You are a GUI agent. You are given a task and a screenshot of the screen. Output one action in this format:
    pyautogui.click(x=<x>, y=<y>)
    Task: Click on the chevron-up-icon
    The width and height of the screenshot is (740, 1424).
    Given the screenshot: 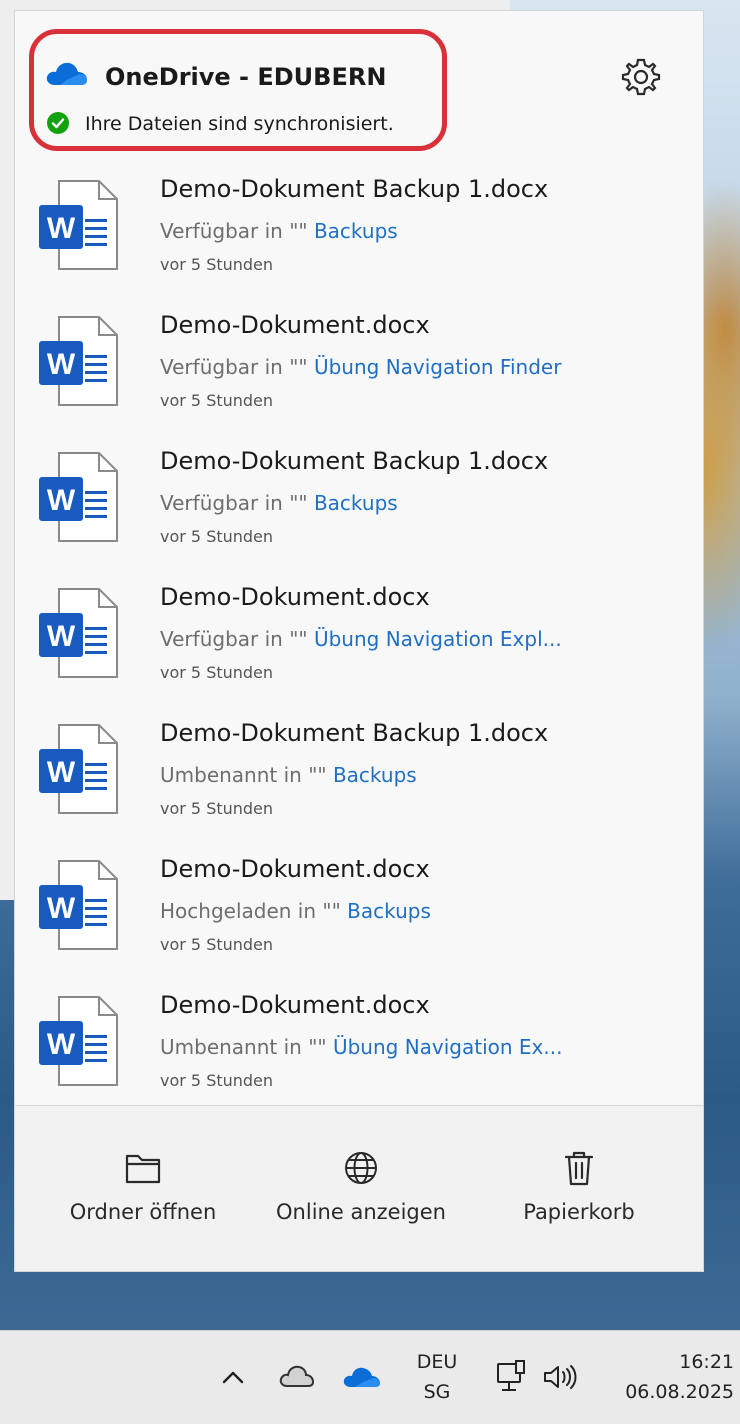 What is the action you would take?
    pyautogui.click(x=233, y=1377)
    